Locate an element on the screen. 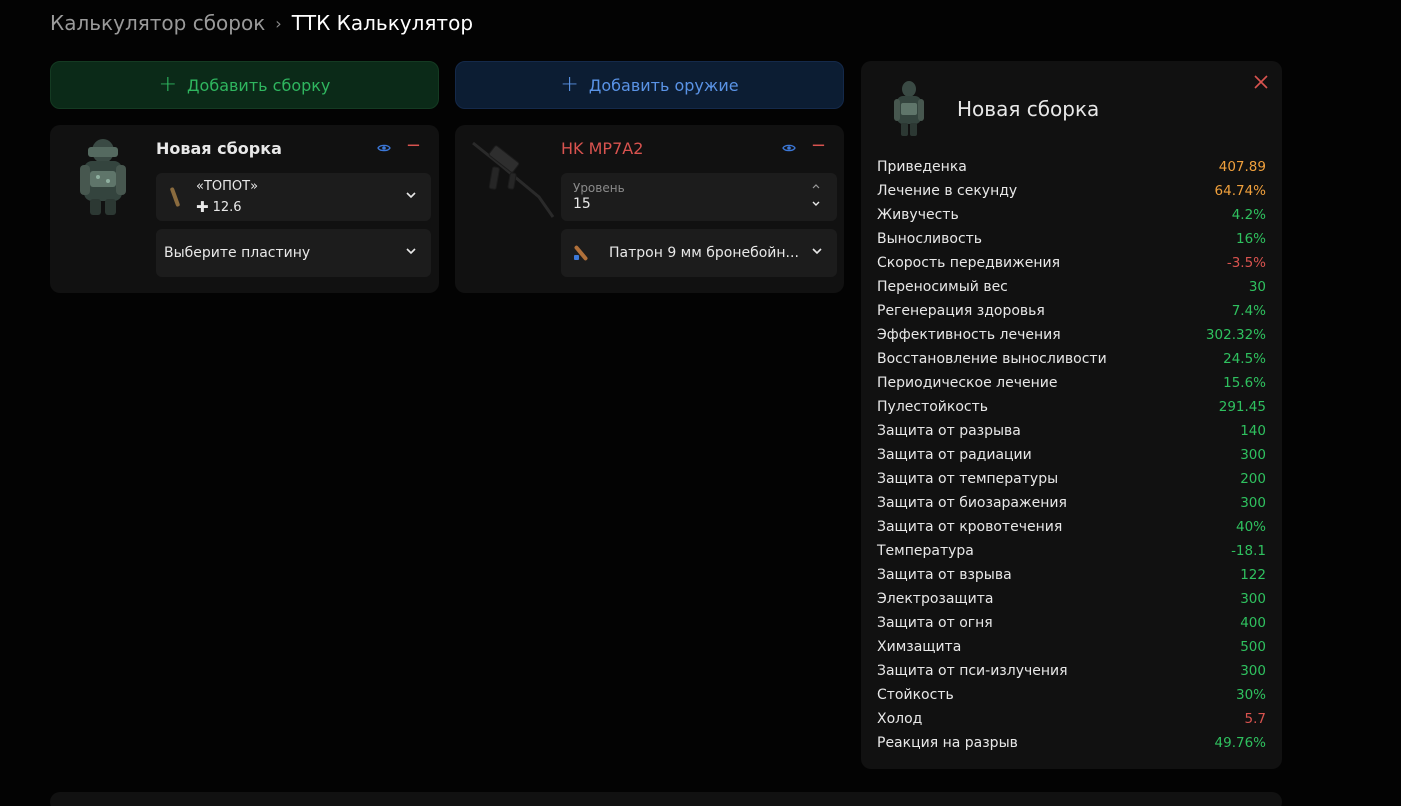 This screenshot has height=806, width=1401. chevron-up-icon is located at coordinates (816, 186).